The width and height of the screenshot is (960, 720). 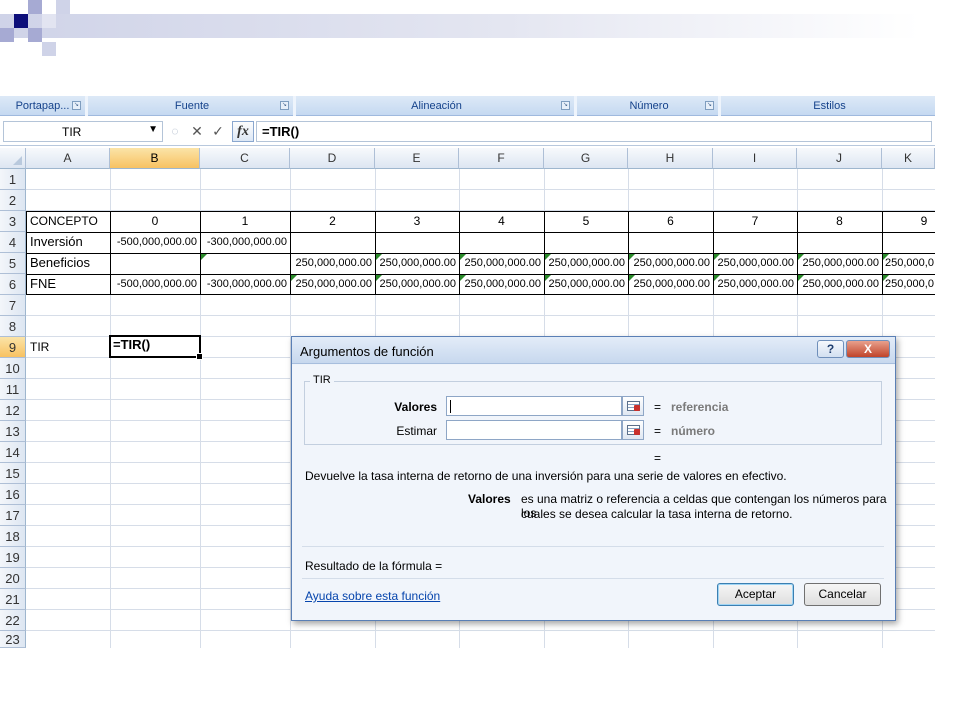 What do you see at coordinates (63, 7) in the screenshot?
I see `slide-decoration-square` at bounding box center [63, 7].